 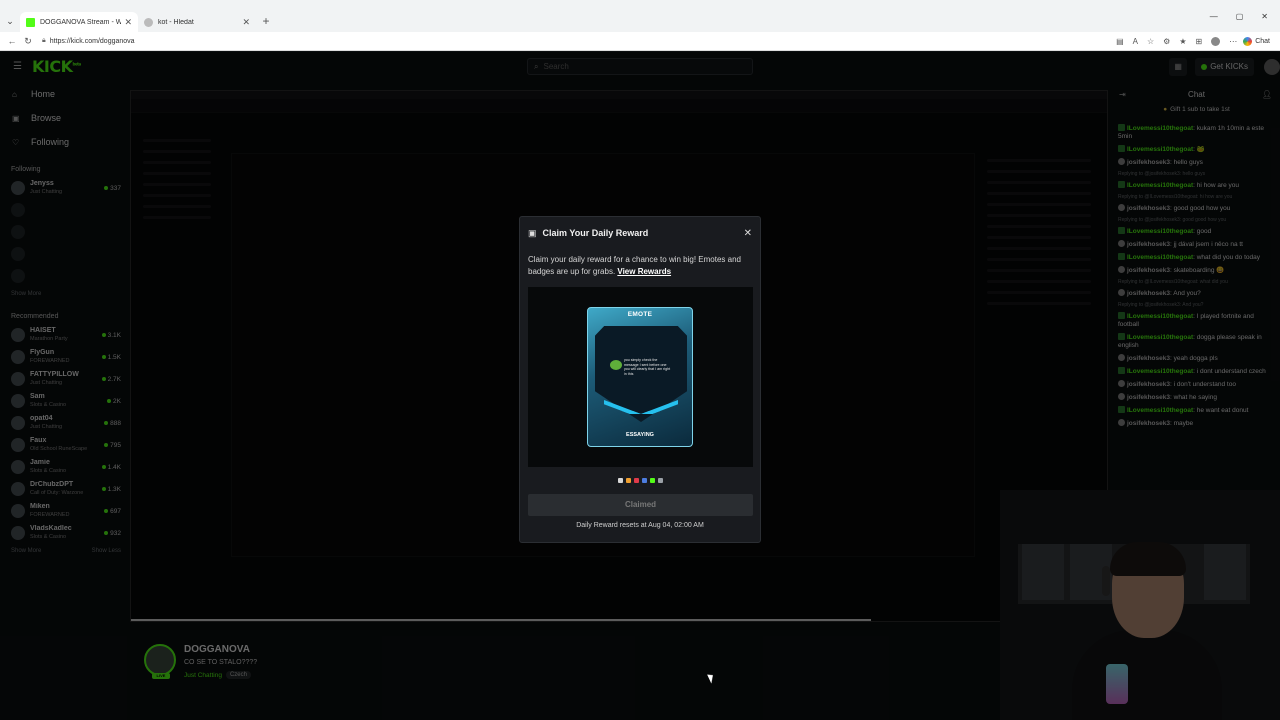 I want to click on video-progress-bar, so click(x=501, y=620).